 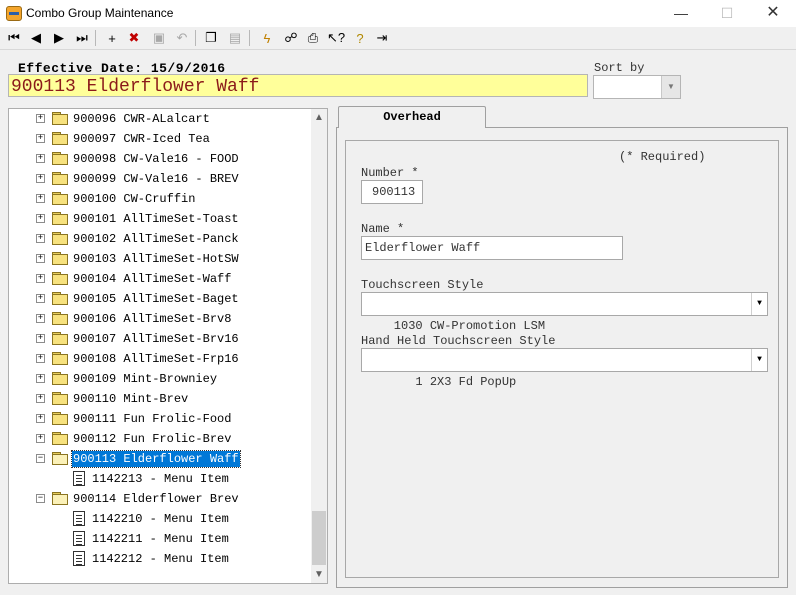 I want to click on print-button: ⎙, so click(x=313, y=38).